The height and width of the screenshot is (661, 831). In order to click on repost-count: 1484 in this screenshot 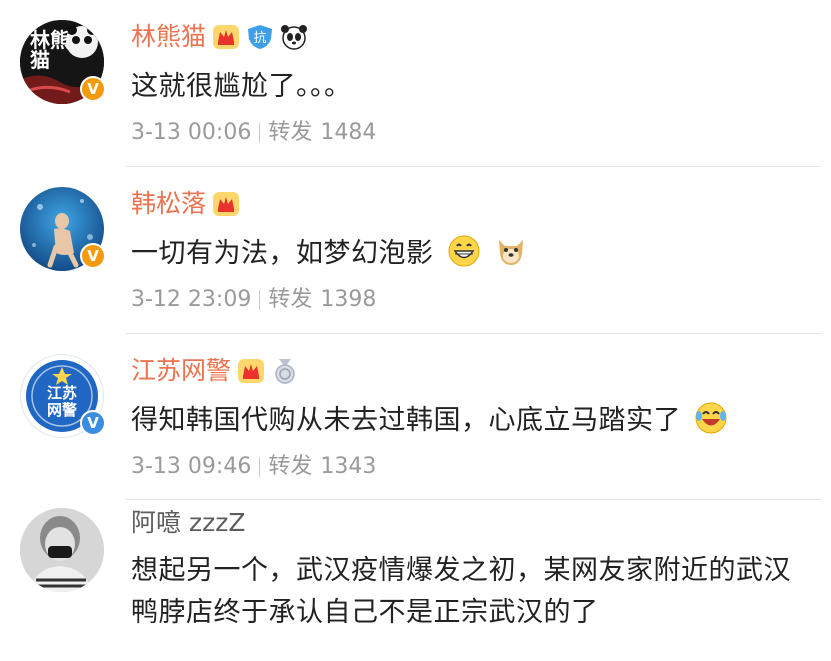, I will do `click(348, 132)`.